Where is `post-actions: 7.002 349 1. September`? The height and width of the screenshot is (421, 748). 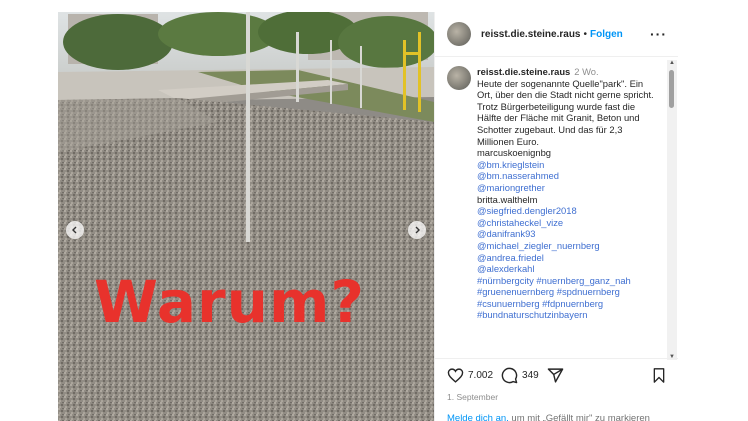
post-actions: 7.002 349 1. September is located at coordinates (556, 380).